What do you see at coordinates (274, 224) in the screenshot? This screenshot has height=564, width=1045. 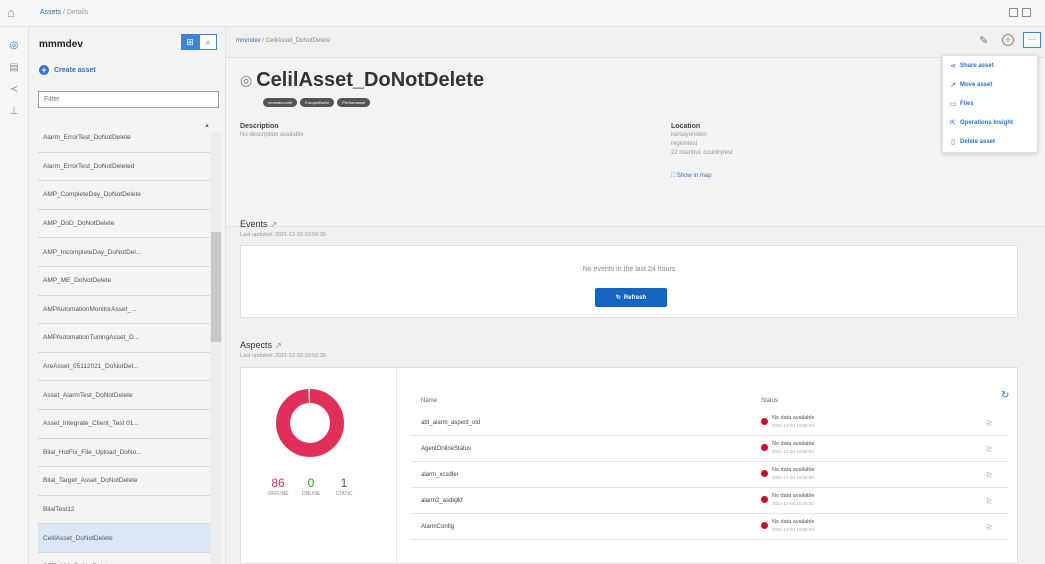 I see `open-events-icon: ↗` at bounding box center [274, 224].